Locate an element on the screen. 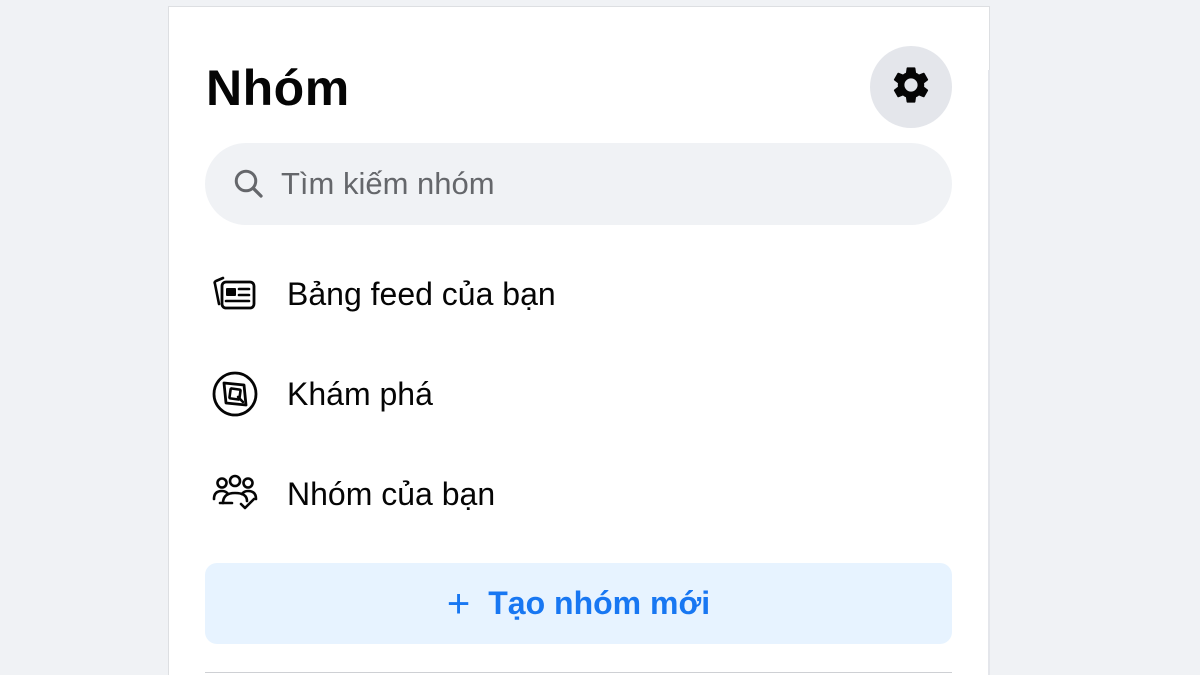 The width and height of the screenshot is (1200, 675). create-group-button: + Tạo nhóm mới is located at coordinates (578, 603).